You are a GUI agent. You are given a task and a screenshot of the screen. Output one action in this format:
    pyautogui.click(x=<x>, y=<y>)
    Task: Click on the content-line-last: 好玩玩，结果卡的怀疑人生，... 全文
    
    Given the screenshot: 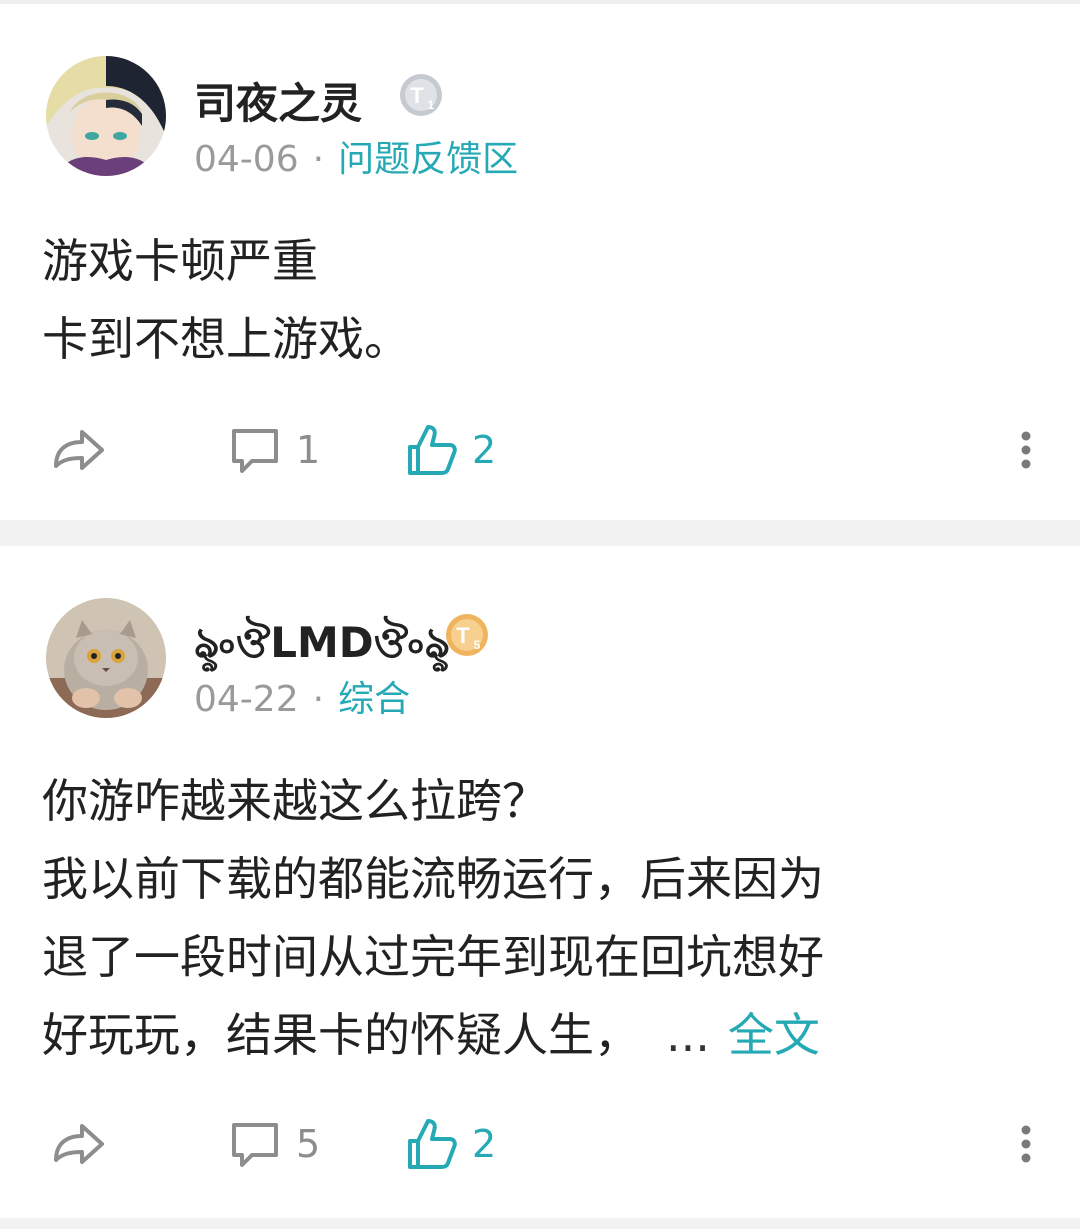 What is the action you would take?
    pyautogui.click(x=542, y=1035)
    